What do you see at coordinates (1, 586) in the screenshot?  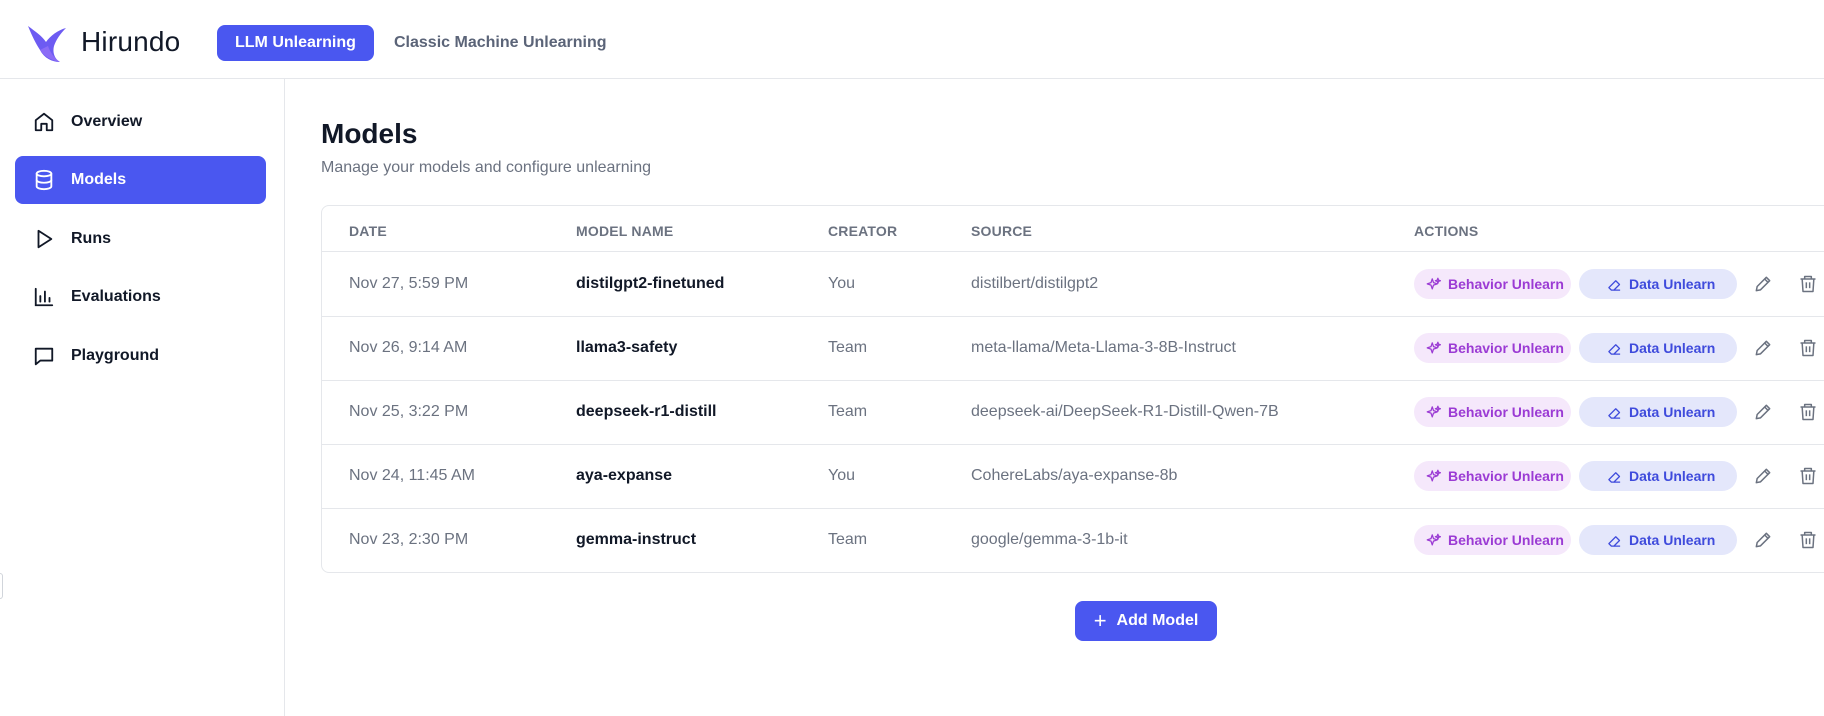 I see `sidebar-collapse-handle` at bounding box center [1, 586].